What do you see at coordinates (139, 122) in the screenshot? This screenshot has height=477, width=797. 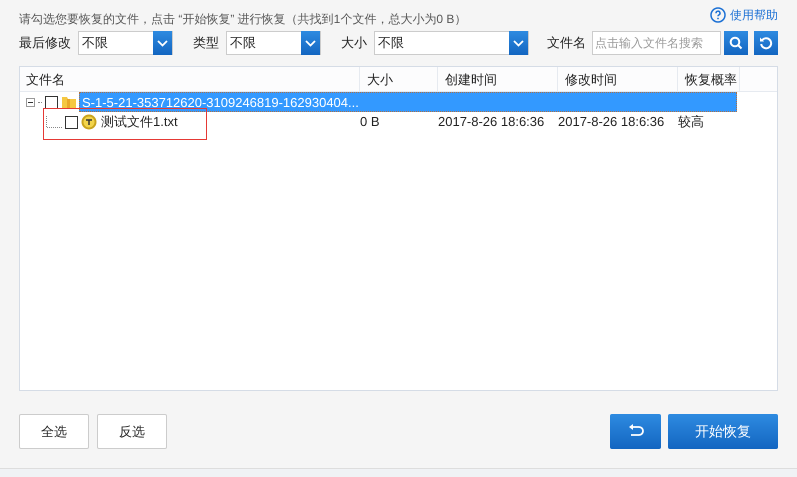 I see `file-name: 测试文件1.txt` at bounding box center [139, 122].